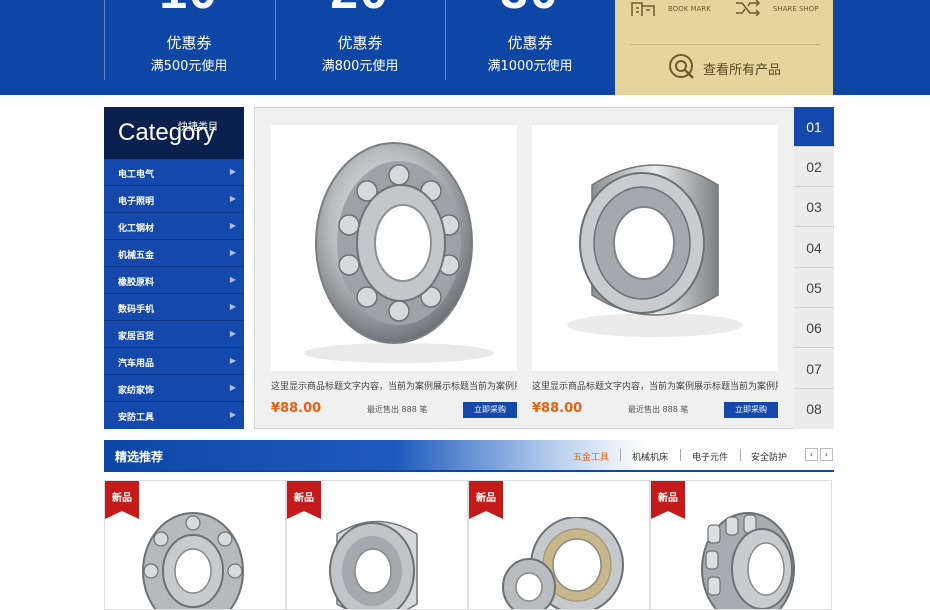 This screenshot has width=930, height=610. What do you see at coordinates (136, 418) in the screenshot?
I see `category-item-label: 安防工具` at bounding box center [136, 418].